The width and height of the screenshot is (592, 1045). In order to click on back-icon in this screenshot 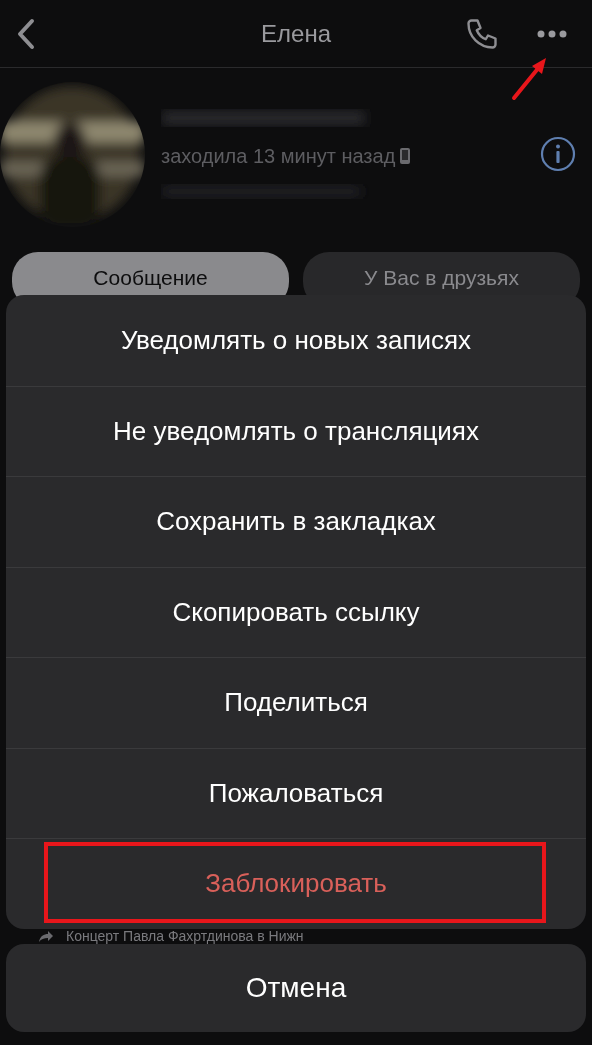, I will do `click(26, 33)`.